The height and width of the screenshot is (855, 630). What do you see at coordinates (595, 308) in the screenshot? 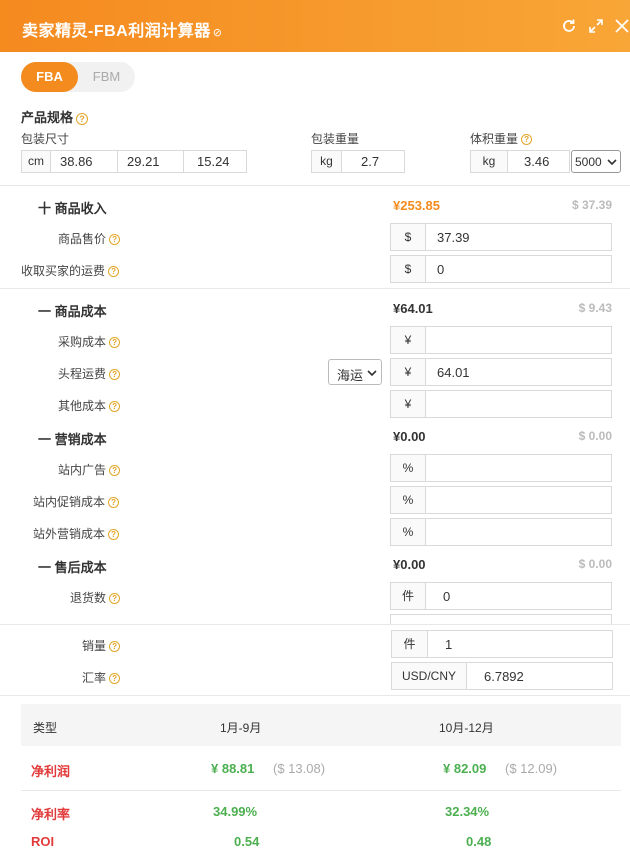
I see `product-cost-usd: $ 9.43` at bounding box center [595, 308].